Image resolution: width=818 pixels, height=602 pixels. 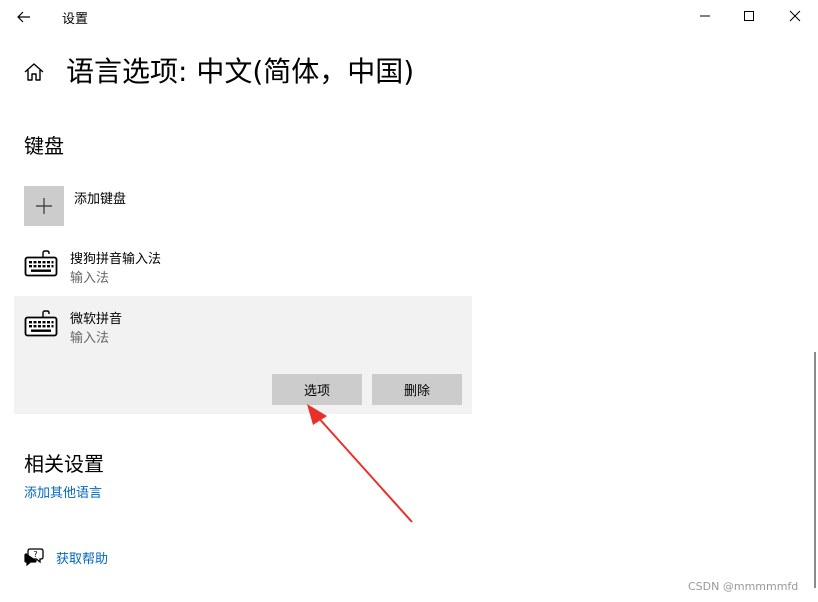 I want to click on add-keyboard-label: 添加键盘, so click(x=100, y=199).